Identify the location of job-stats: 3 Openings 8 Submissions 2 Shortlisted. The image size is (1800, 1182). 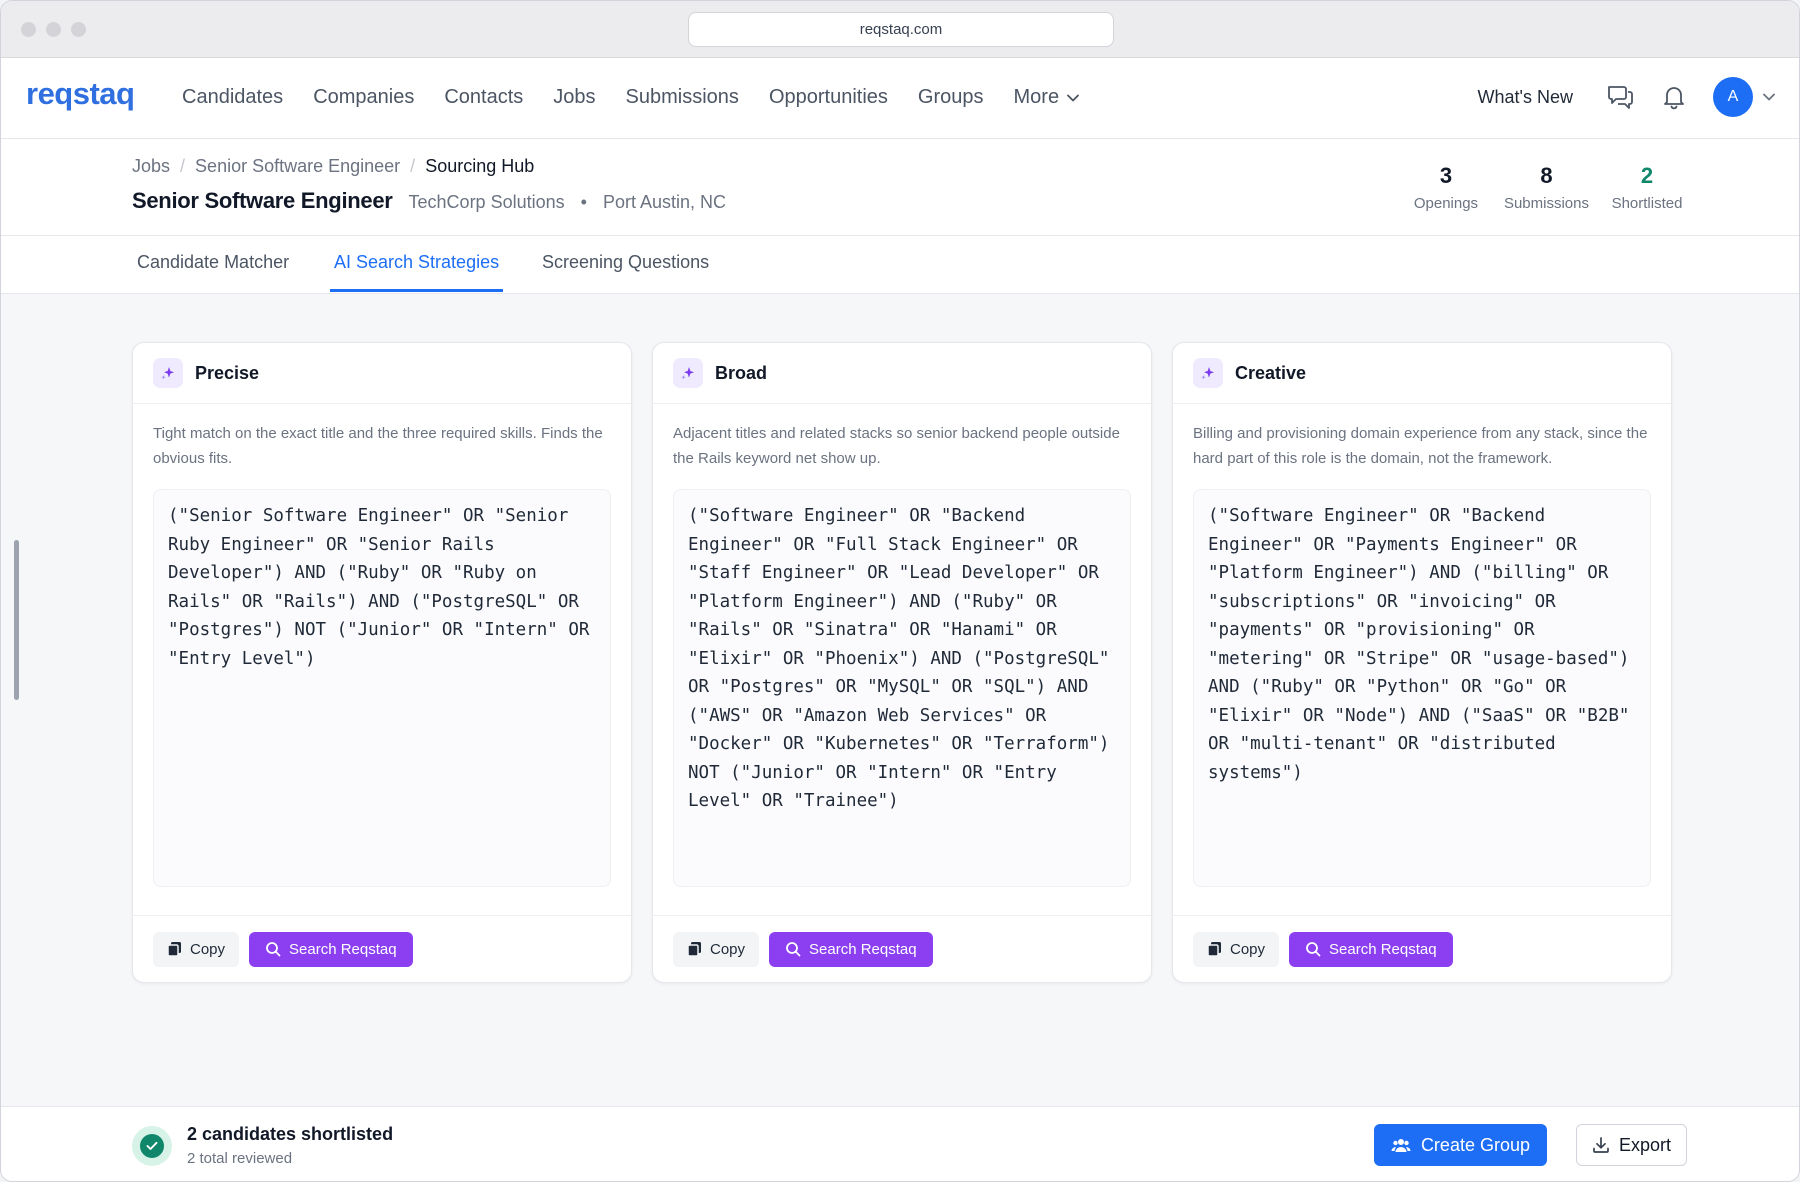
(1546, 187).